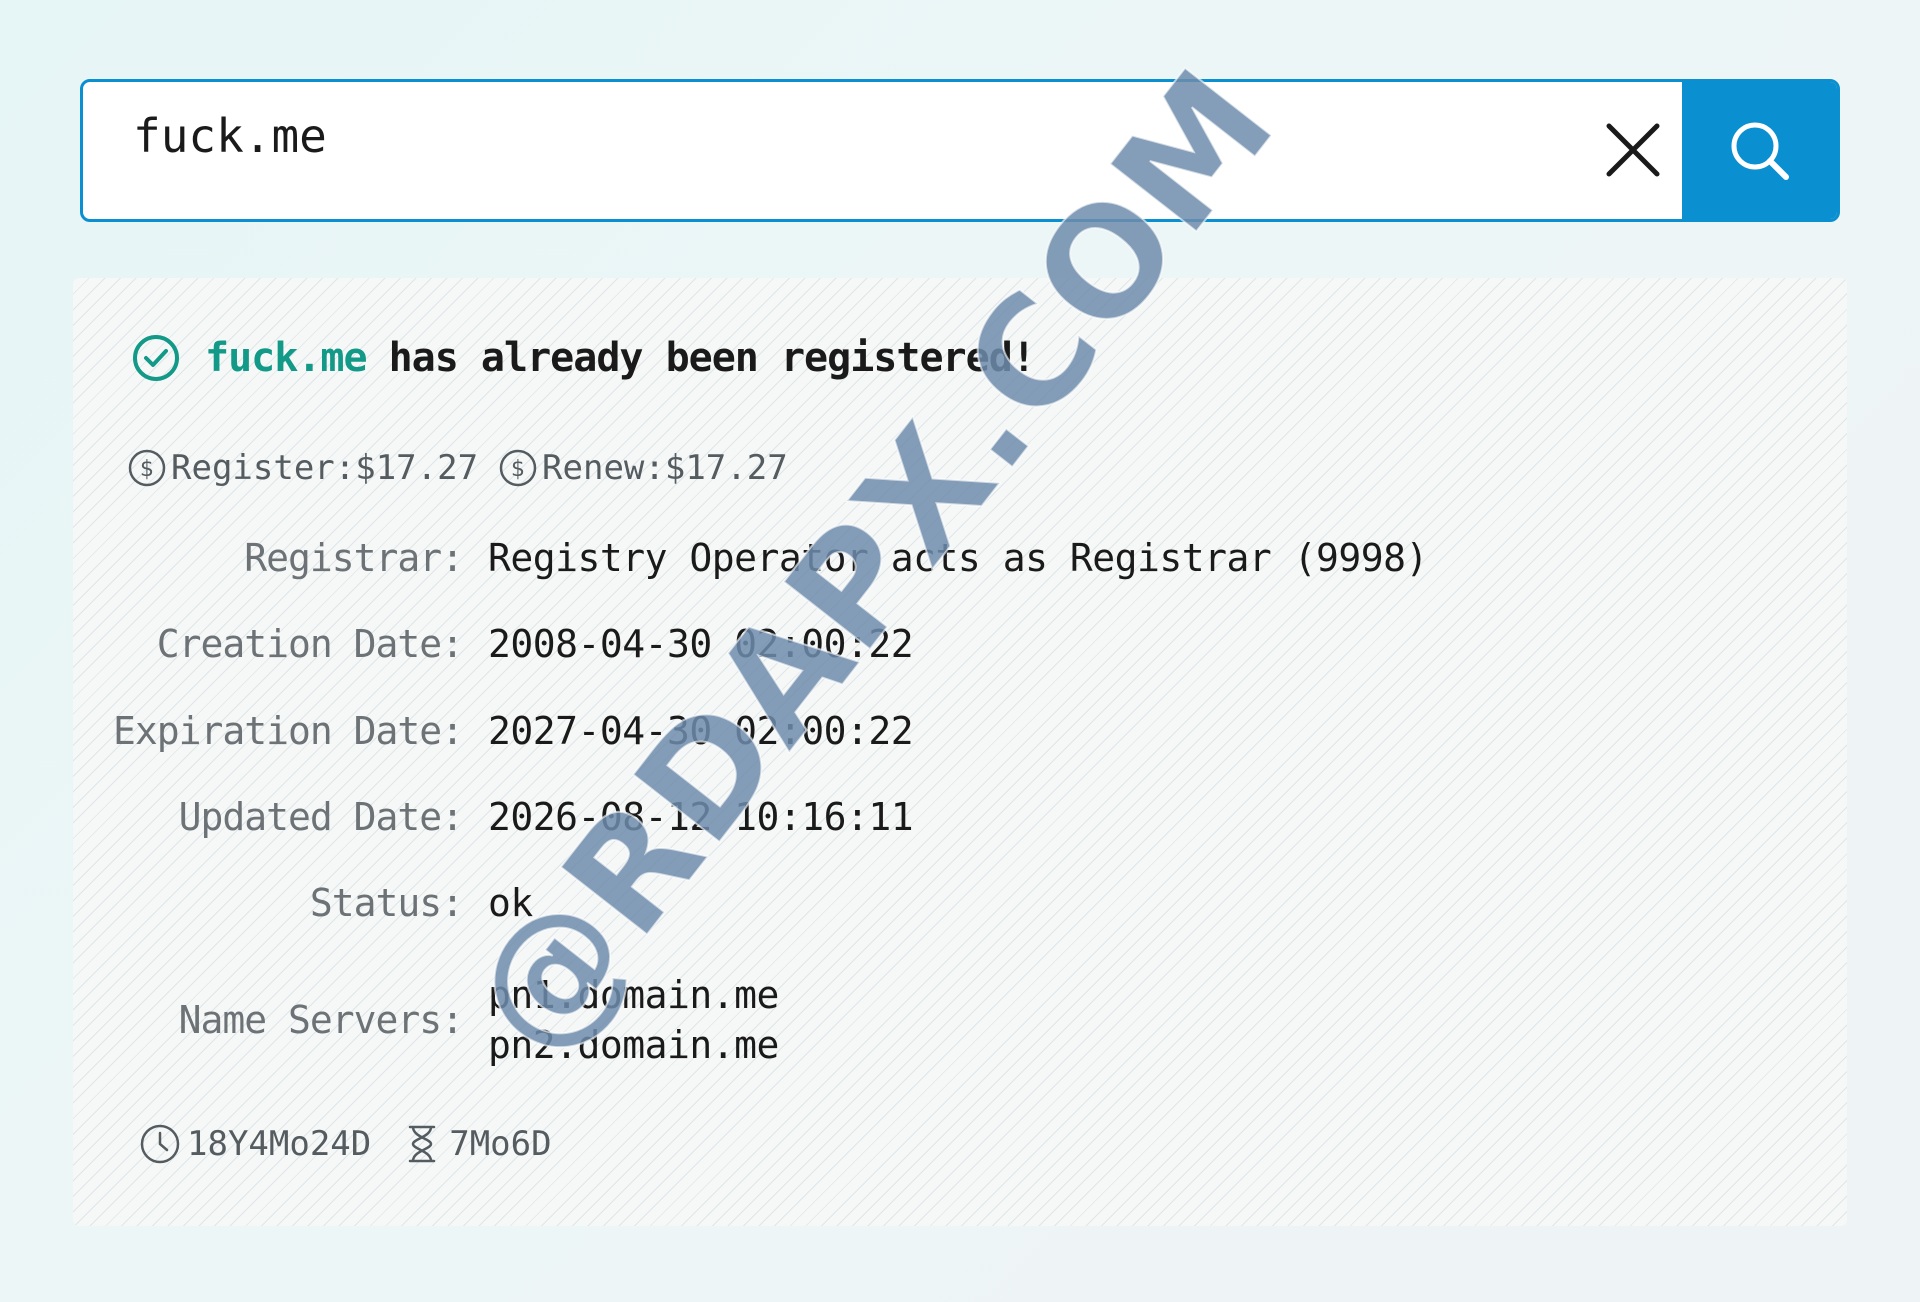 The image size is (1920, 1302). I want to click on search-button, so click(1759, 150).